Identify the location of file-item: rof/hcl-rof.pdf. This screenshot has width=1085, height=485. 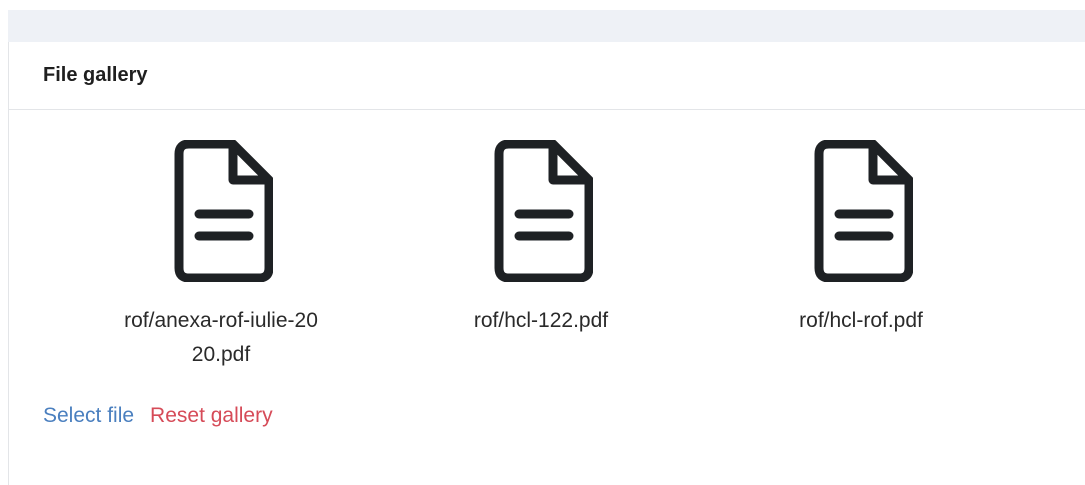
(861, 239).